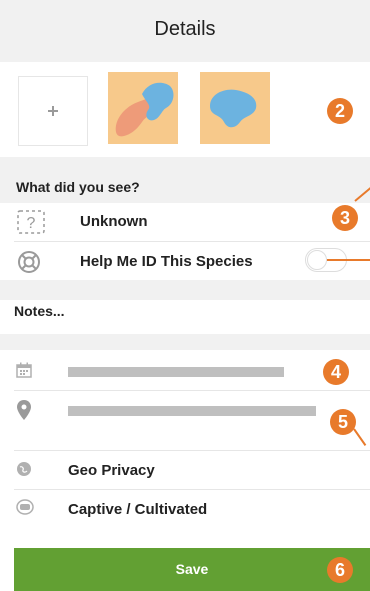 The image size is (370, 591). I want to click on date-placeholder-bar, so click(176, 372).